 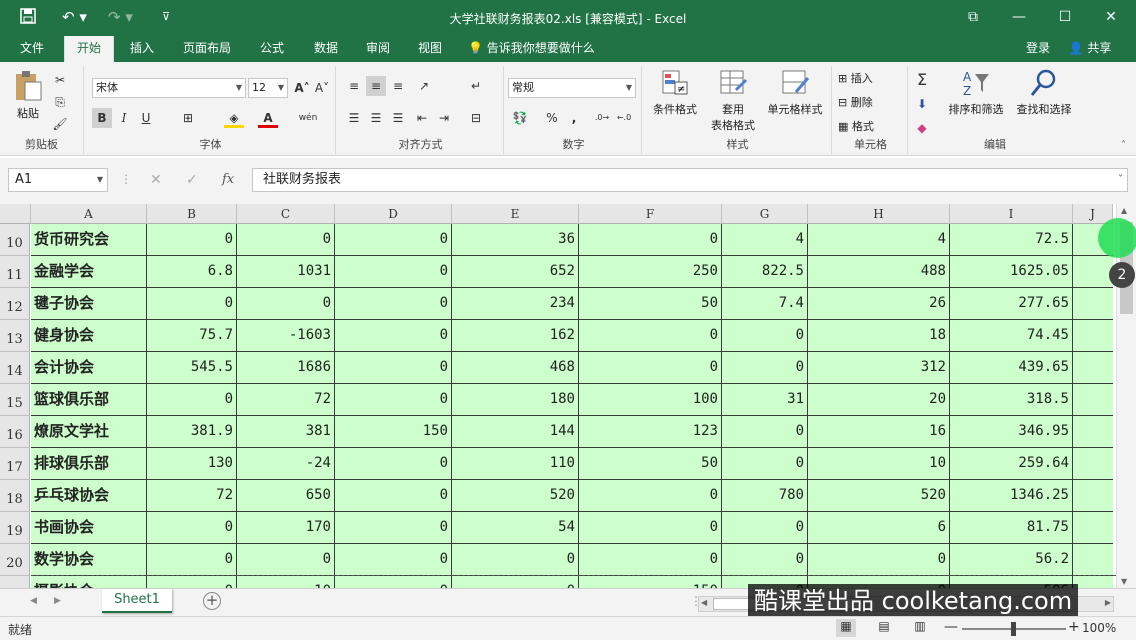 What do you see at coordinates (765, 214) in the screenshot?
I see `column-header-g: G` at bounding box center [765, 214].